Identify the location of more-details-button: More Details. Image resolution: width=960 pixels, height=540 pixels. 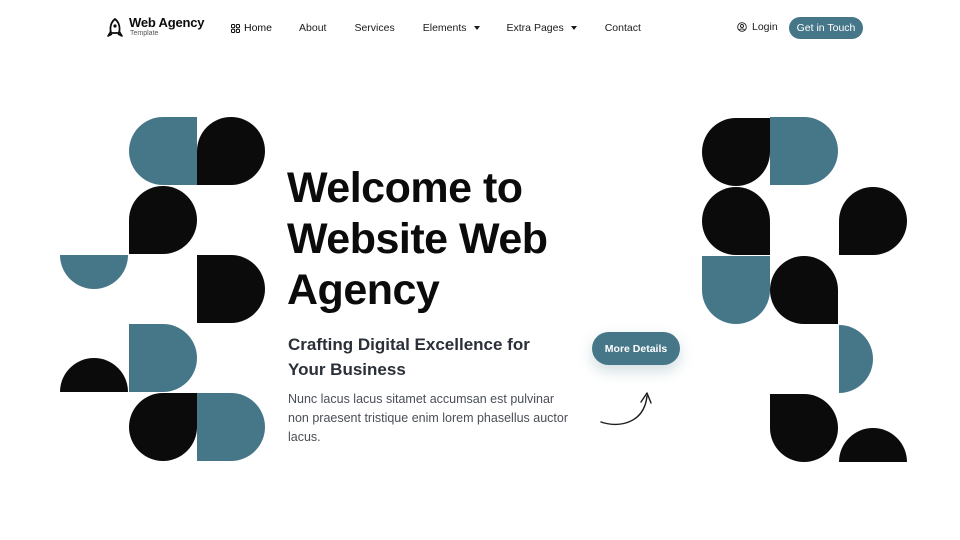
(636, 348).